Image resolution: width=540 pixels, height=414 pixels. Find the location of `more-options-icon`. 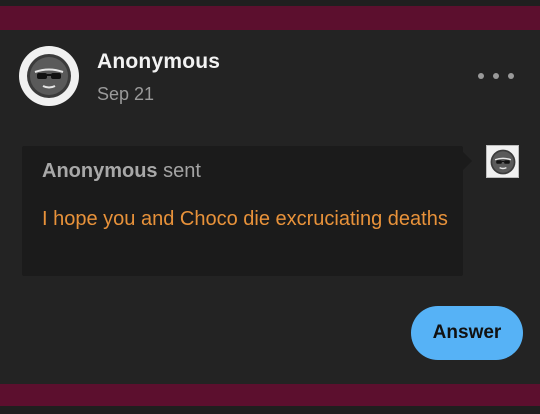

more-options-icon is located at coordinates (496, 76).